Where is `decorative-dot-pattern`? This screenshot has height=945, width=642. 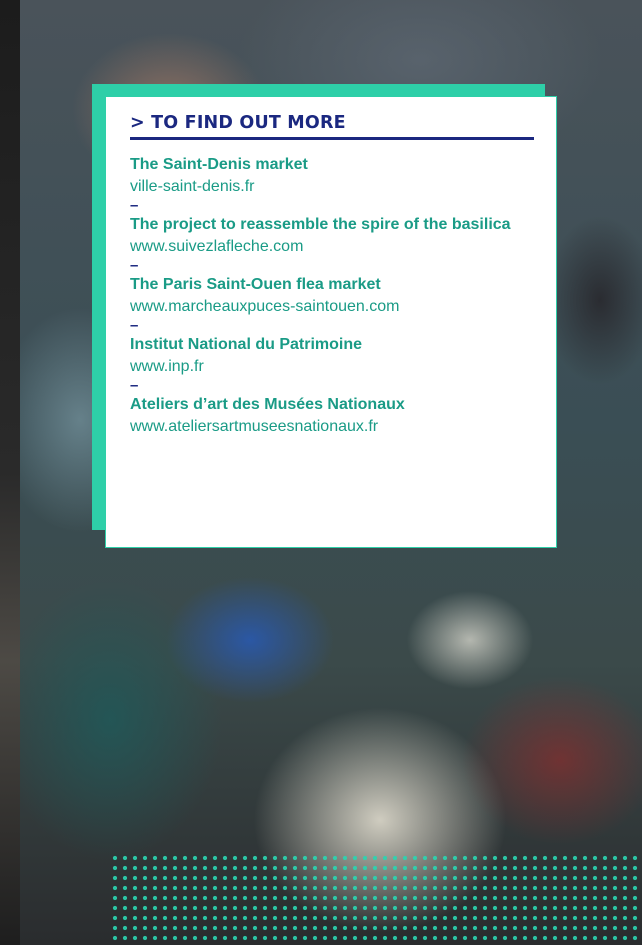 decorative-dot-pattern is located at coordinates (376, 899).